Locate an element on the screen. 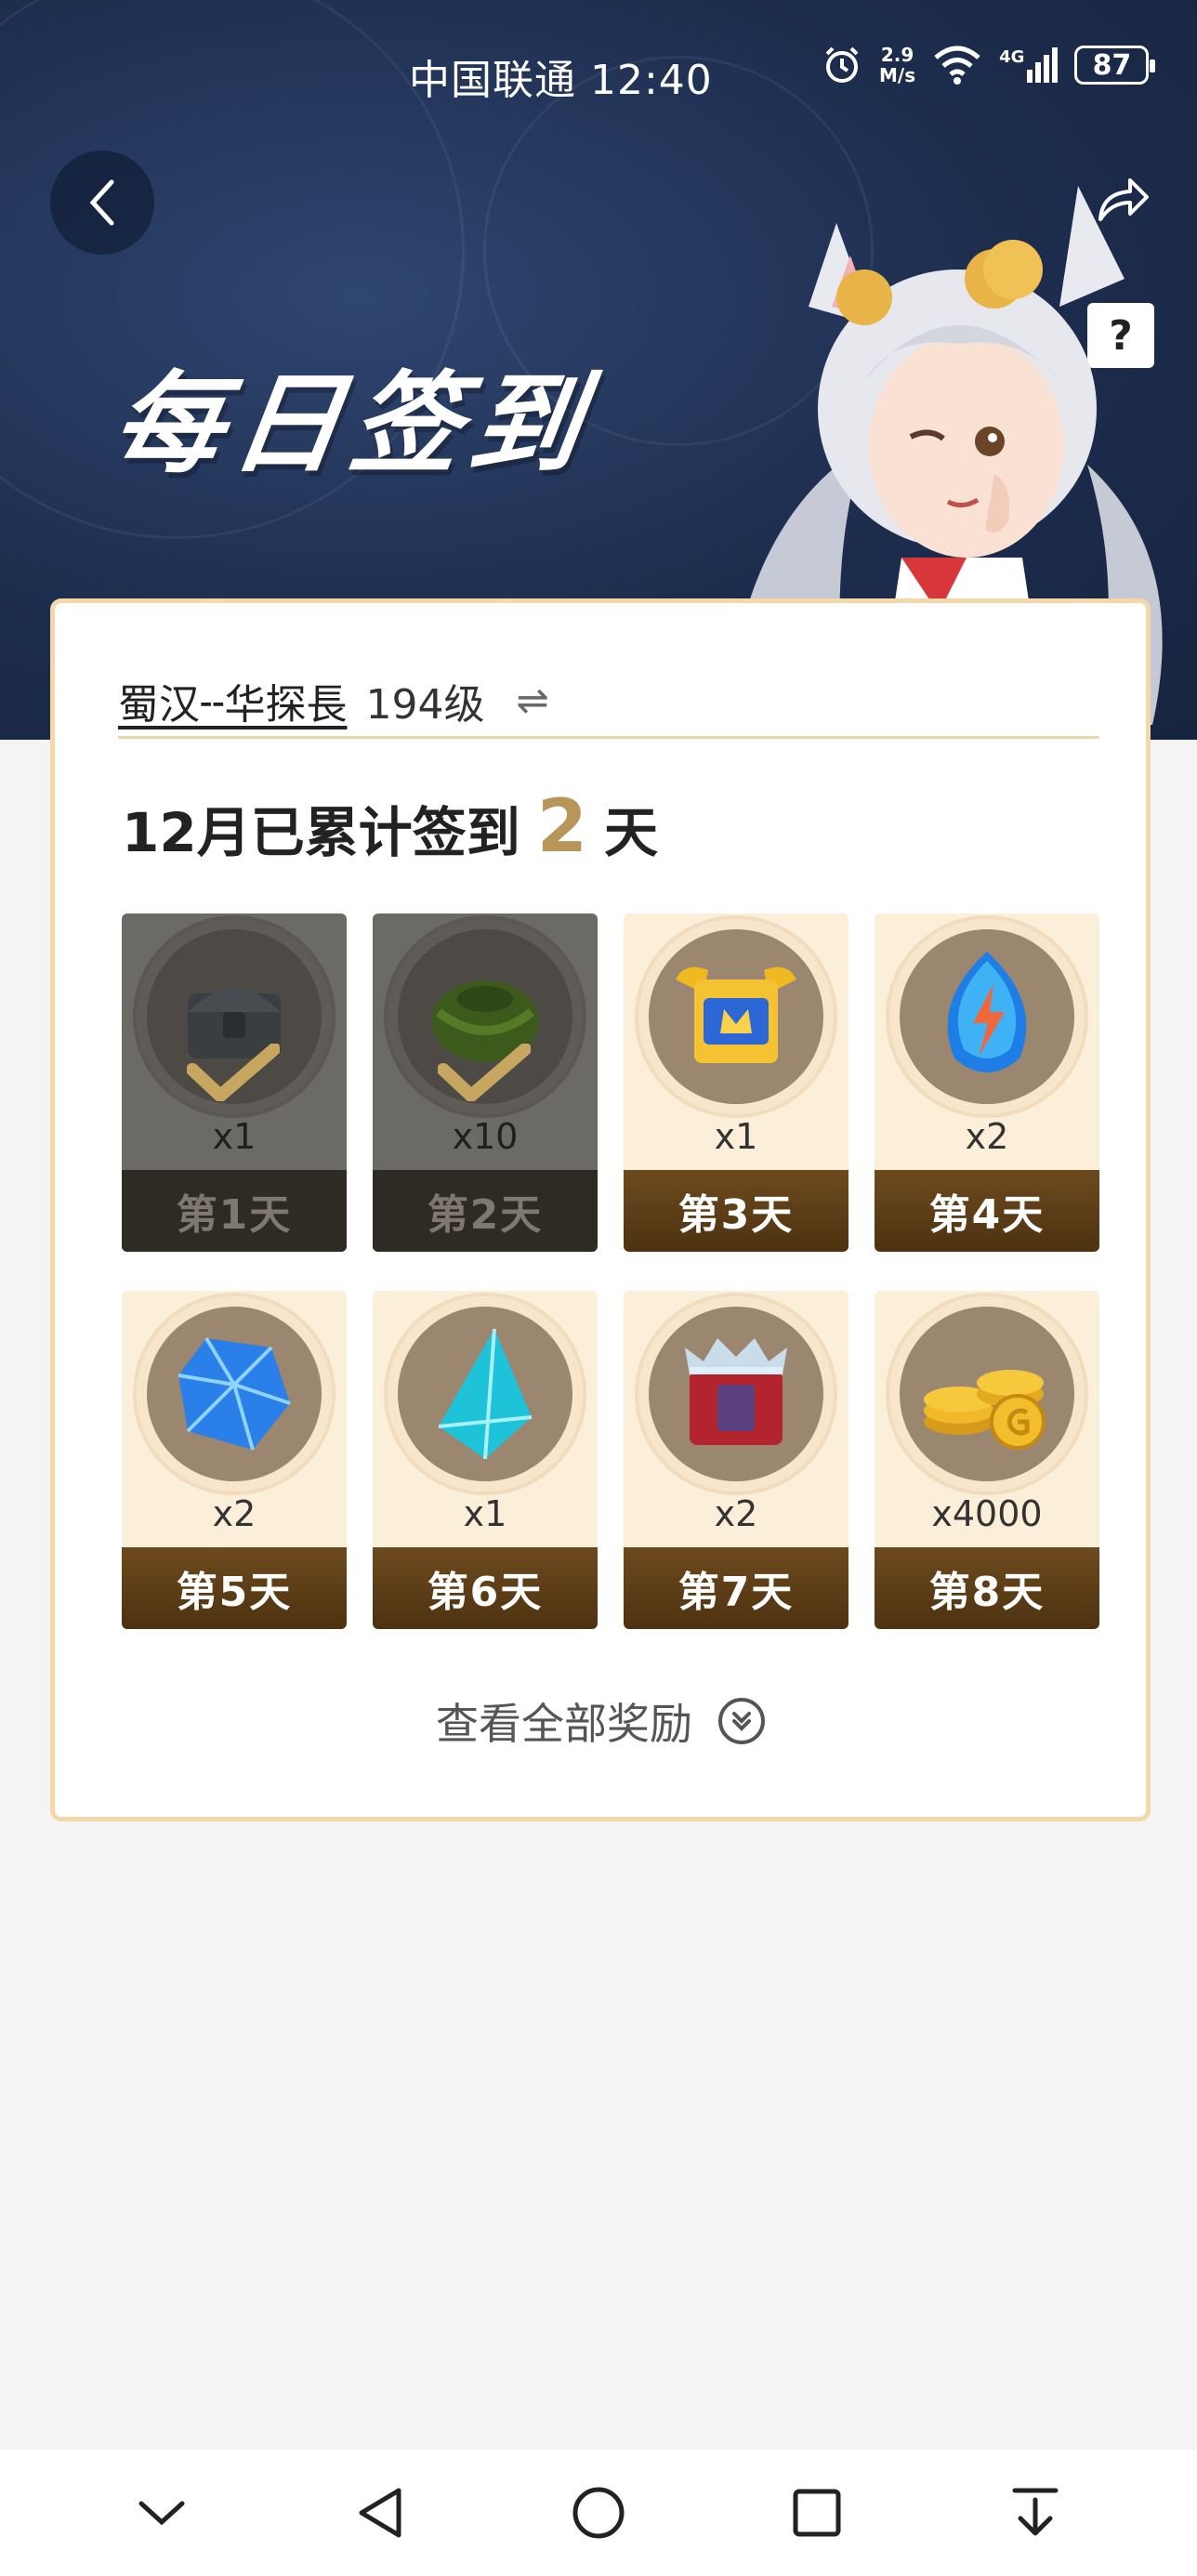 Image resolution: width=1197 pixels, height=2576 pixels. reward-day-label: 第2天 is located at coordinates (485, 1211).